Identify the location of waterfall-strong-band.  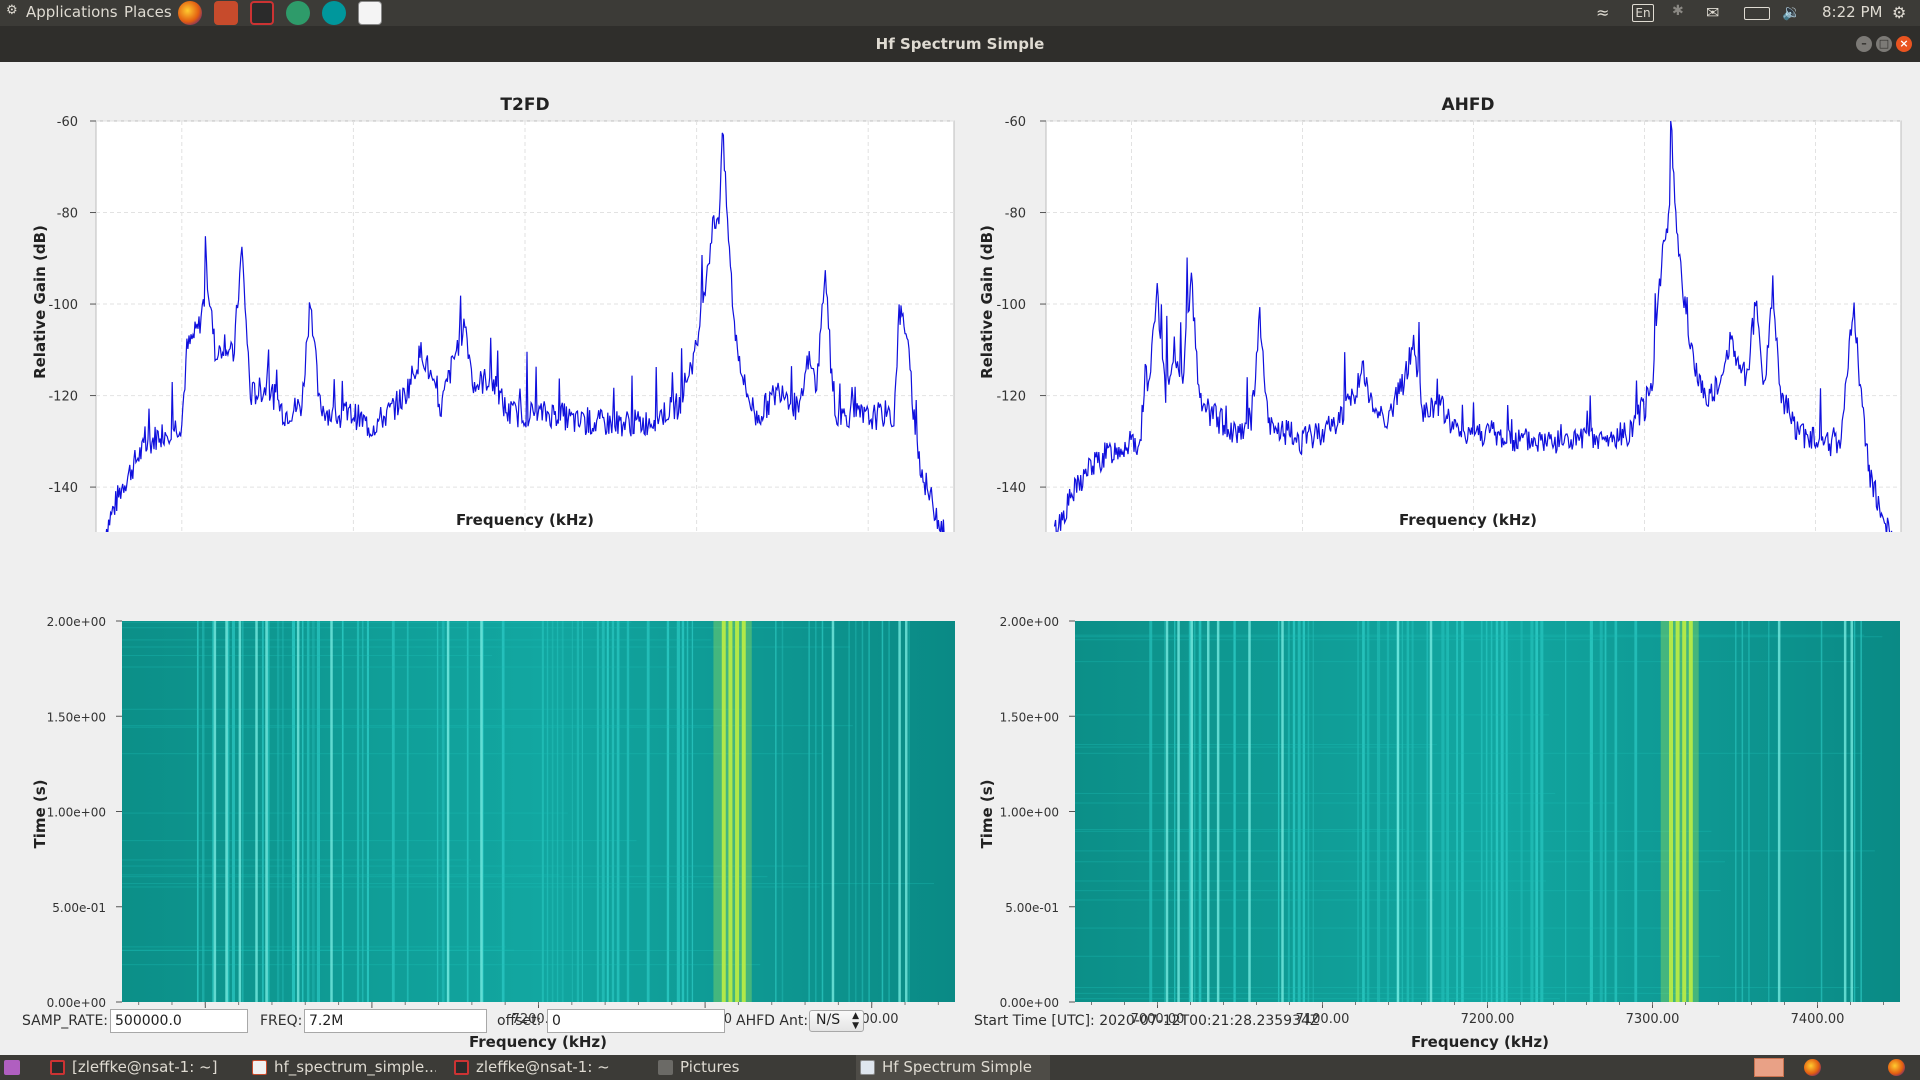
(1679, 811).